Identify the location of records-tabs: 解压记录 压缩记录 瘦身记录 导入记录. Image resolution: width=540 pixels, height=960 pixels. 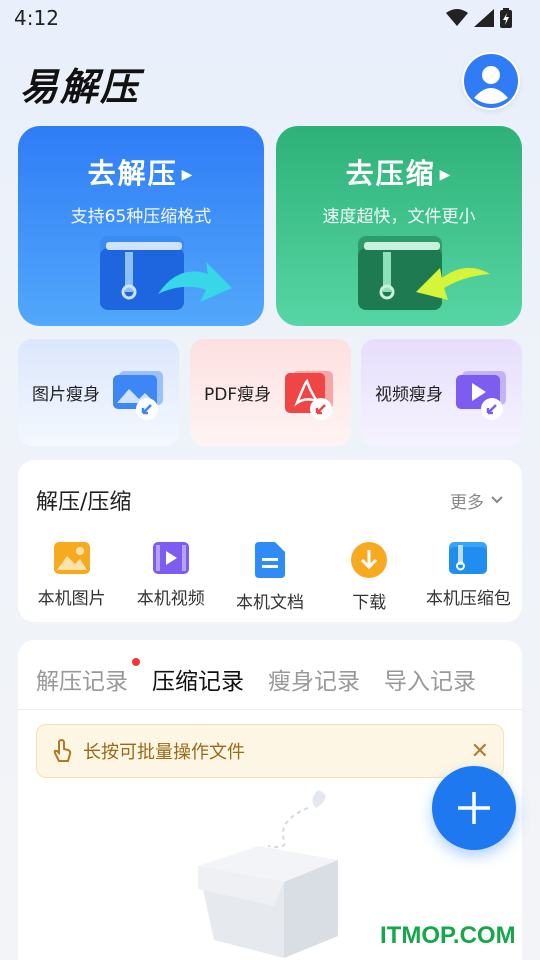
(270, 683).